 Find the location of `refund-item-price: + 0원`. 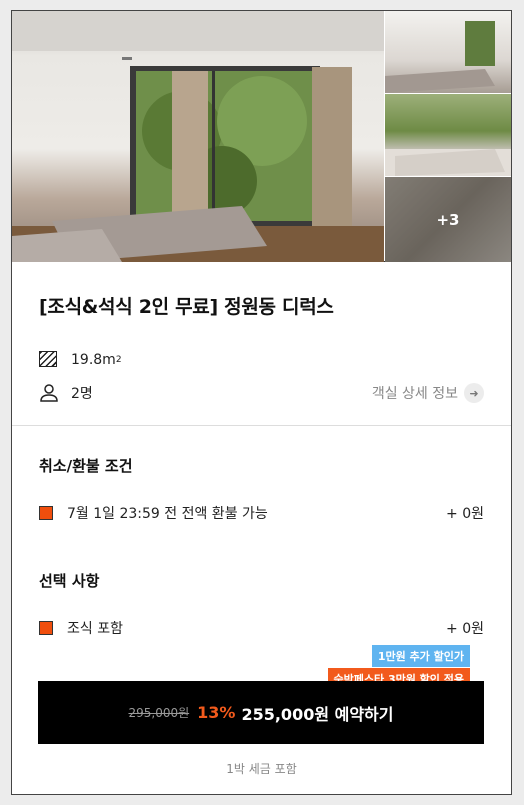

refund-item-price: + 0원 is located at coordinates (465, 514).